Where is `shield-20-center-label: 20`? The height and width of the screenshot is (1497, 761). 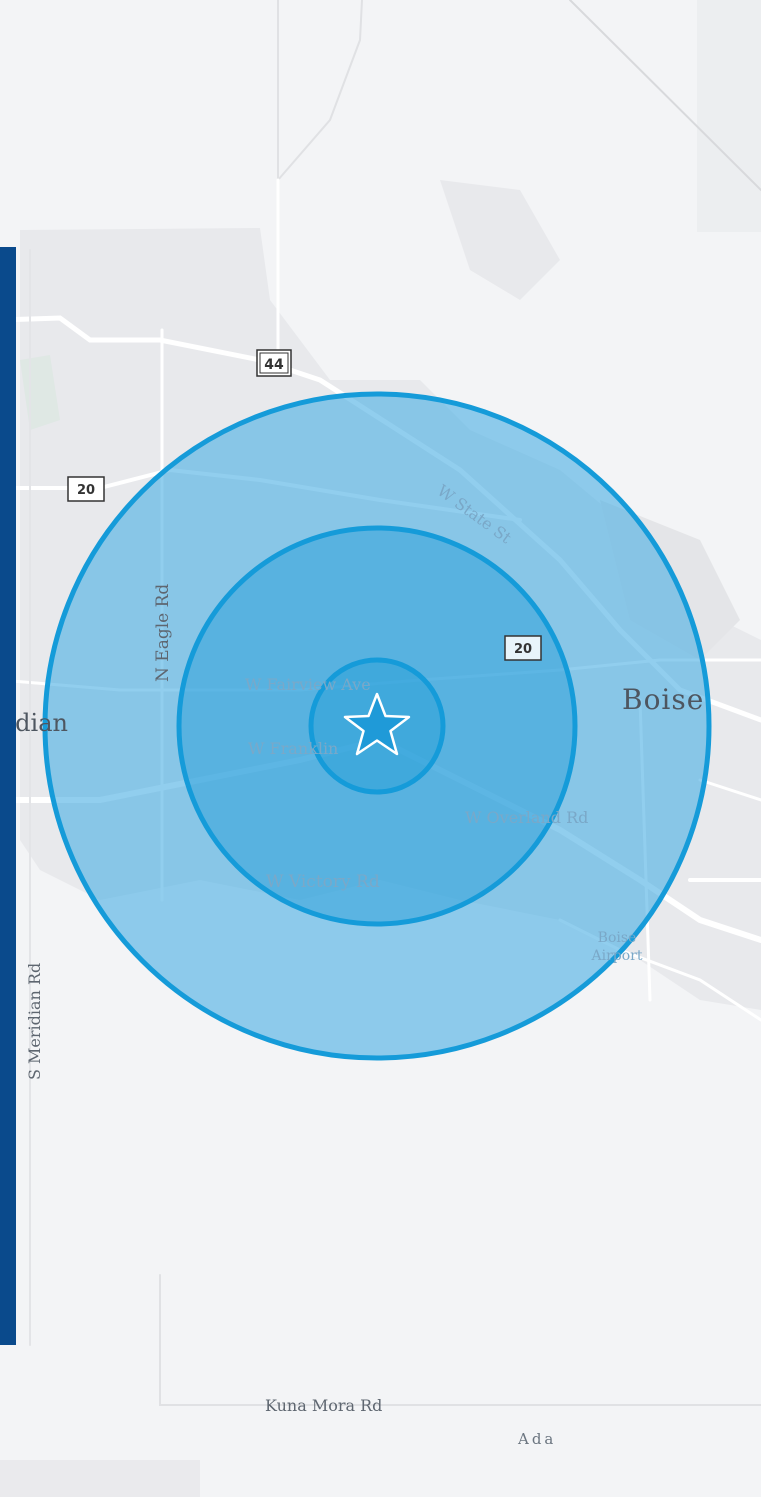 shield-20-center-label: 20 is located at coordinates (523, 649).